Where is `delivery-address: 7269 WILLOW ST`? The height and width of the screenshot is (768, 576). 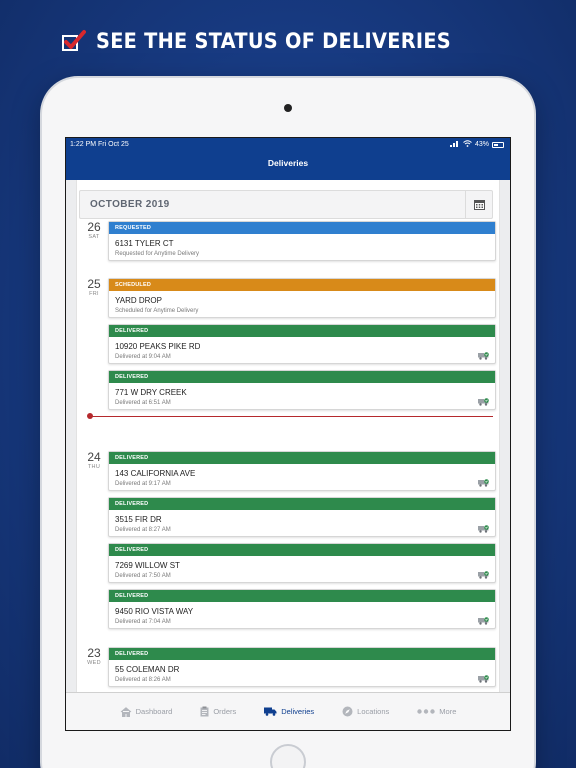
delivery-address: 7269 WILLOW ST is located at coordinates (147, 565).